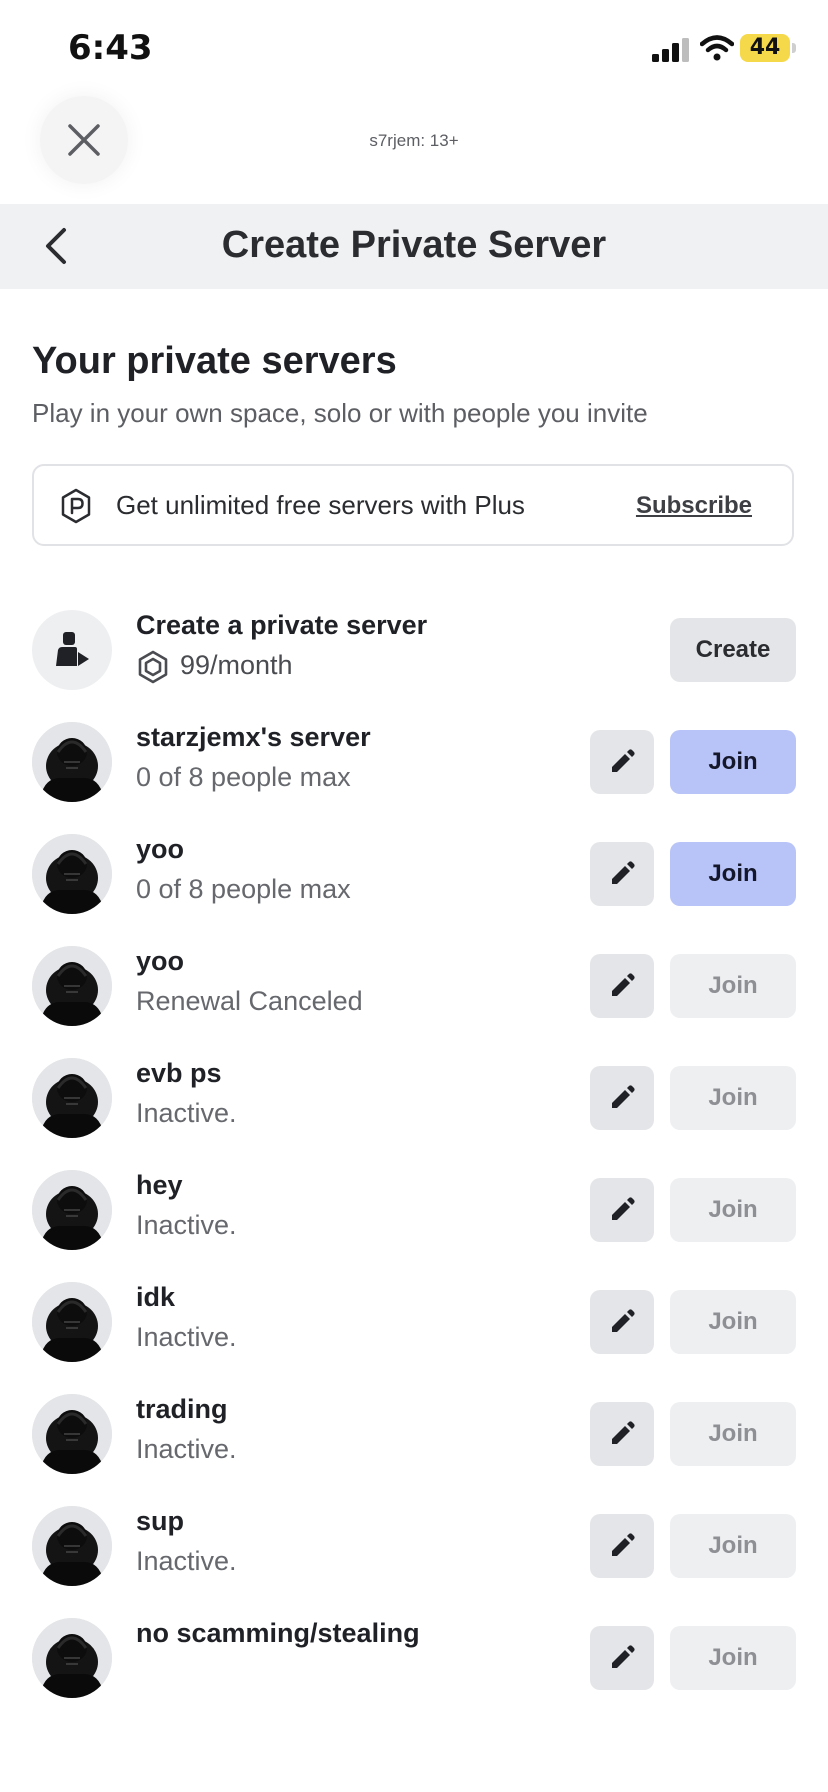 The height and width of the screenshot is (1792, 828). What do you see at coordinates (414, 650) in the screenshot?
I see `create-server-row: Create a private server 99/month Create` at bounding box center [414, 650].